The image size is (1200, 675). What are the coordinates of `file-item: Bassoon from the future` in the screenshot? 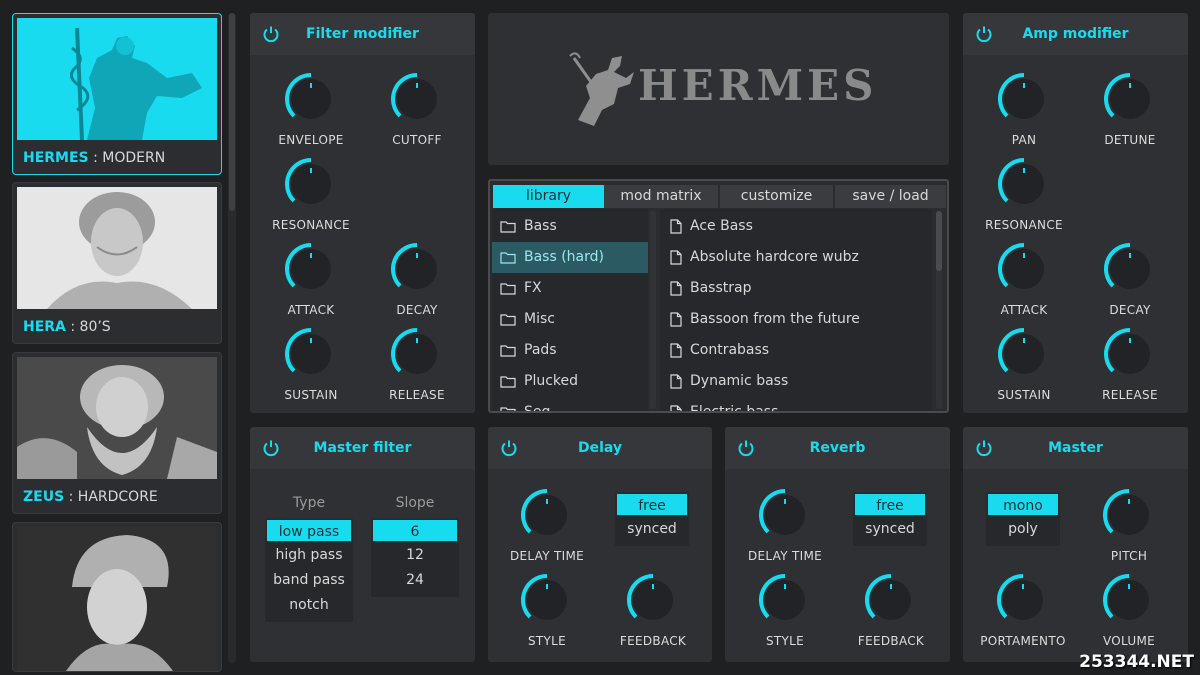 It's located at (796, 319).